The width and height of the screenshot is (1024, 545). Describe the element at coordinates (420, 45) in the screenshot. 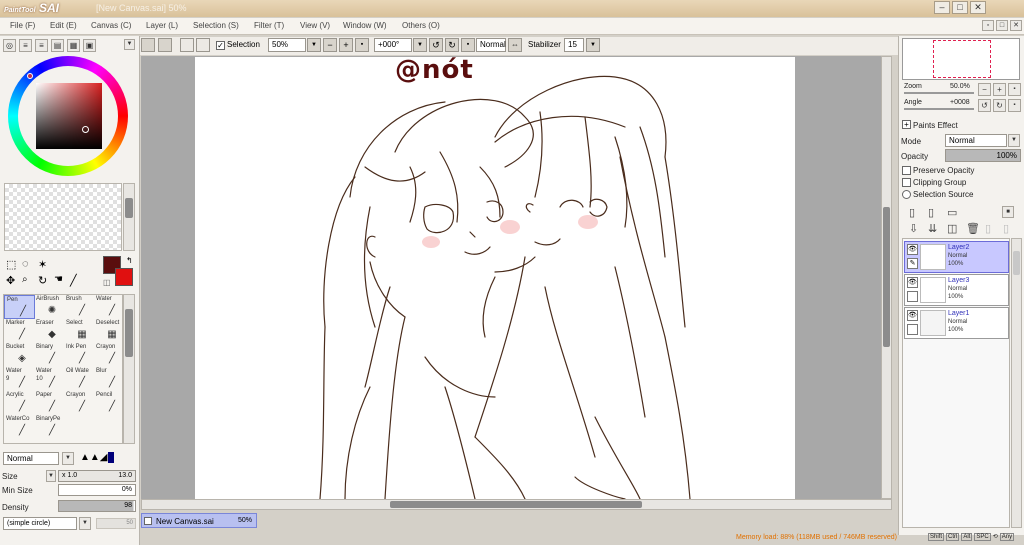

I see `angle-dropdown-icon: ▼` at that location.